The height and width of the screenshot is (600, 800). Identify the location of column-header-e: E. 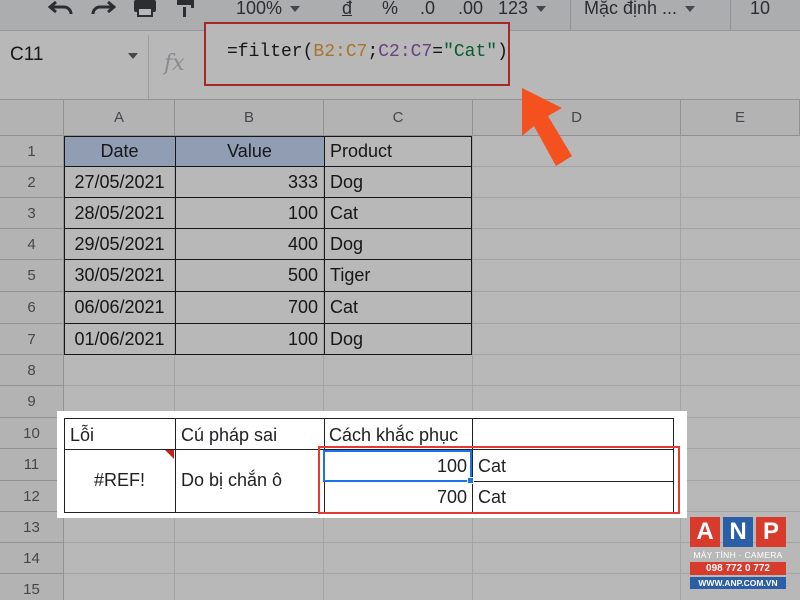
(740, 118).